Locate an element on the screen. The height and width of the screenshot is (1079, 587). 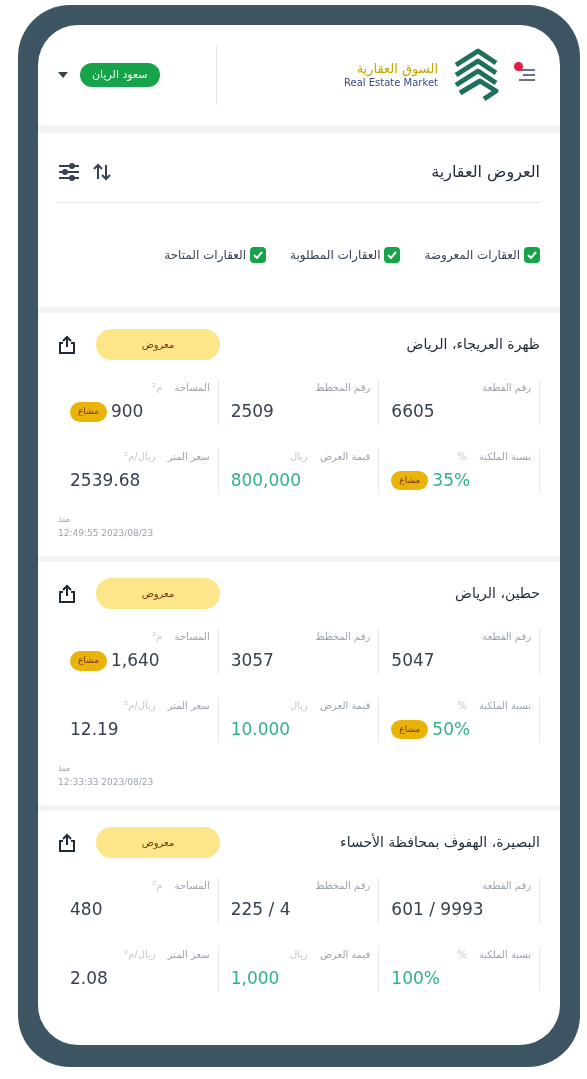
listing-date: 2023/08/23 12:49:55 is located at coordinates (106, 533).